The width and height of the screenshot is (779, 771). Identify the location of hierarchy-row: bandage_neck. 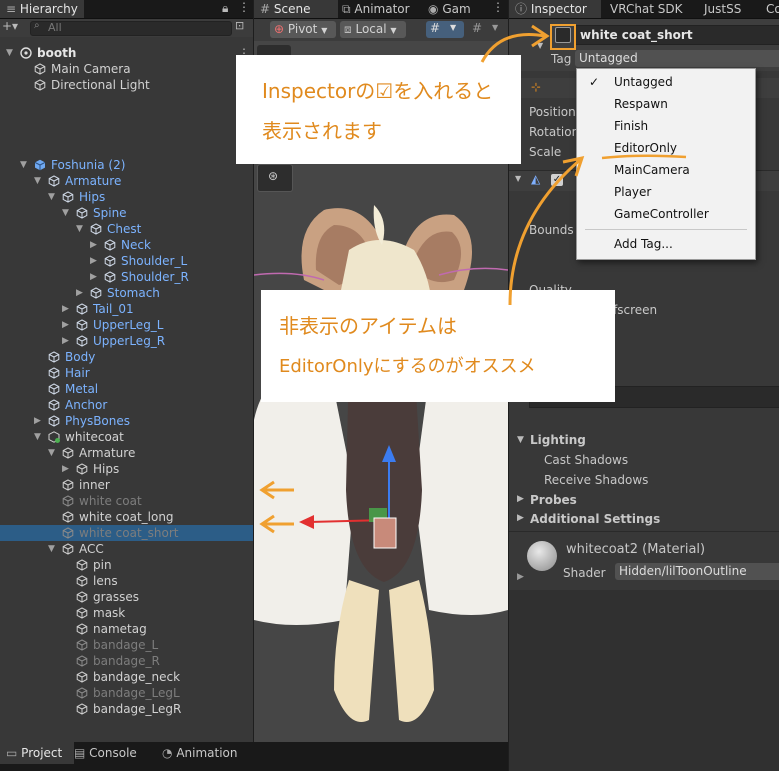
(126, 677).